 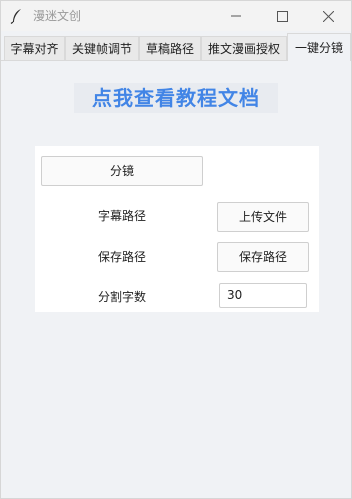 I want to click on title-bar: 漫迷文创, so click(x=176, y=16).